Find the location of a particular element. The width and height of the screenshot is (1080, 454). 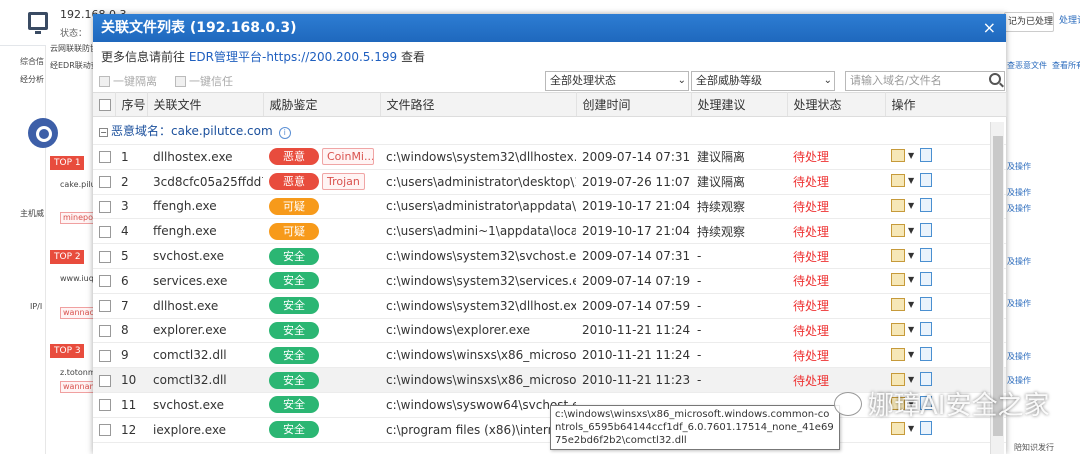

collapse-icon: − is located at coordinates (103, 132).